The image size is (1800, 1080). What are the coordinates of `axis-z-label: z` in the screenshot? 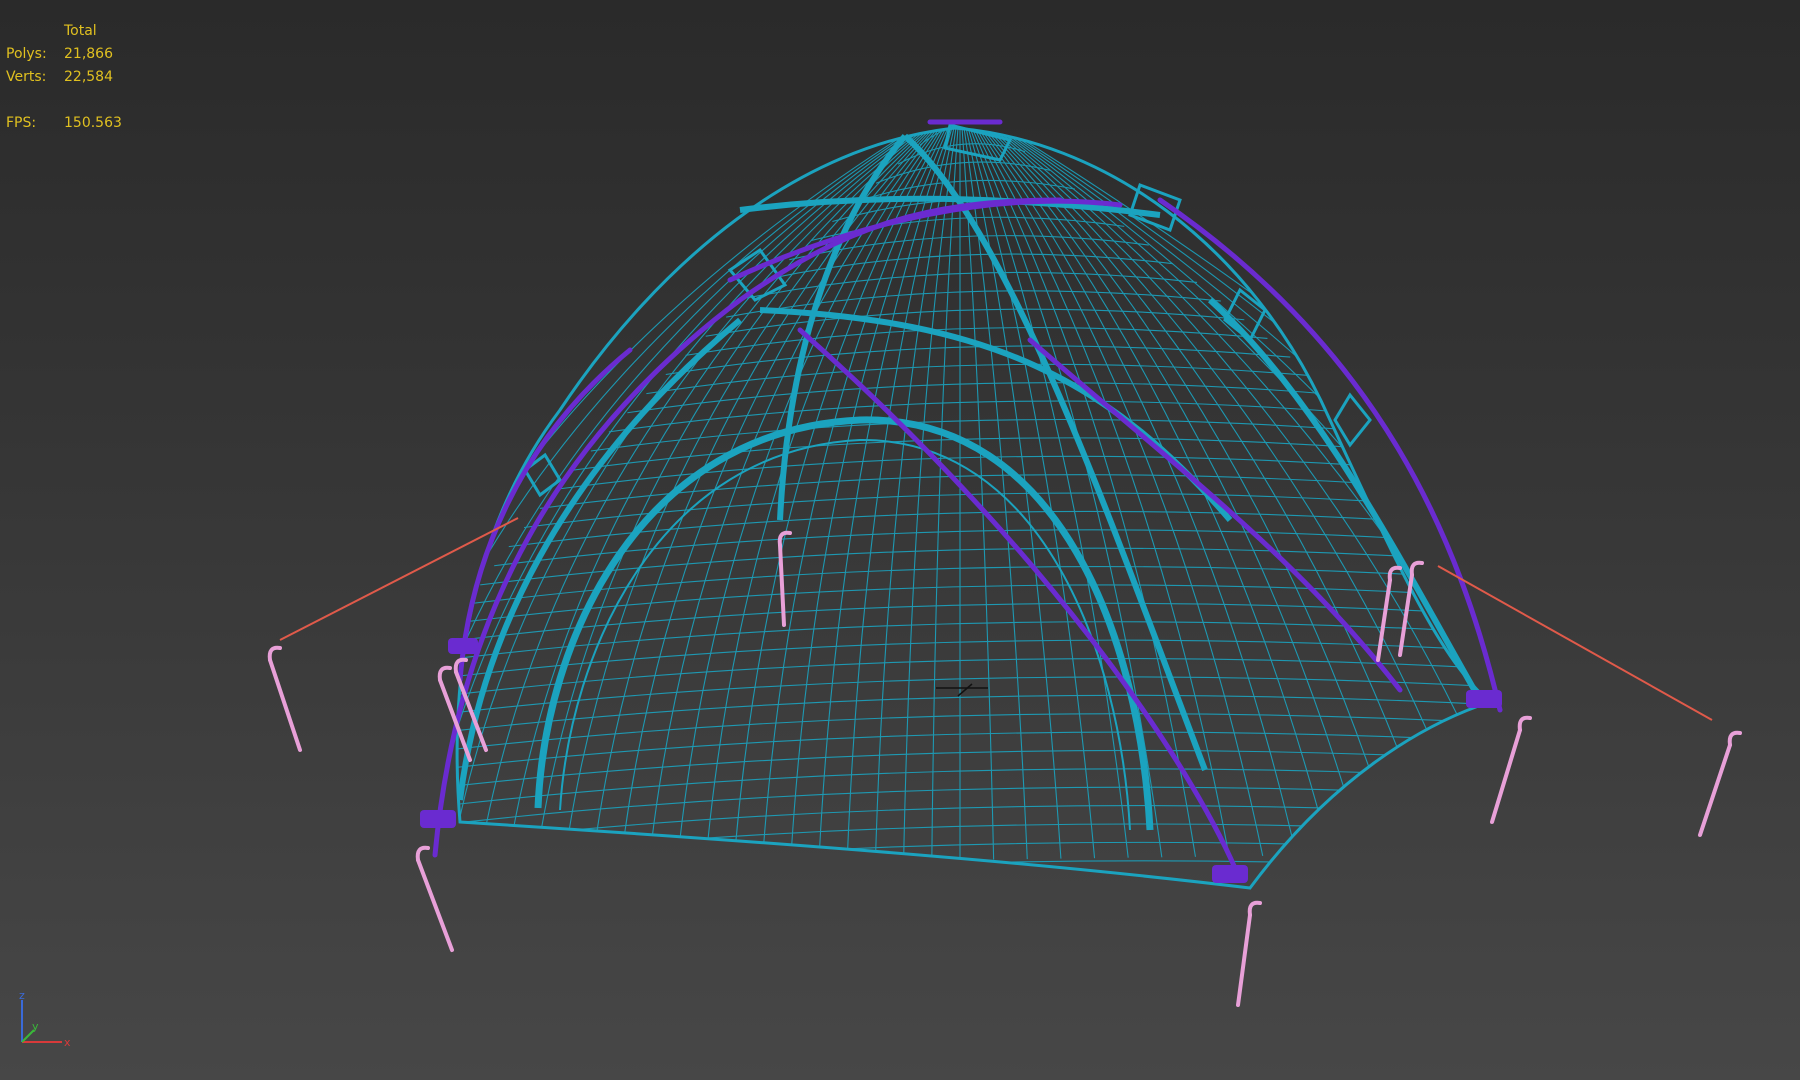 It's located at (22, 996).